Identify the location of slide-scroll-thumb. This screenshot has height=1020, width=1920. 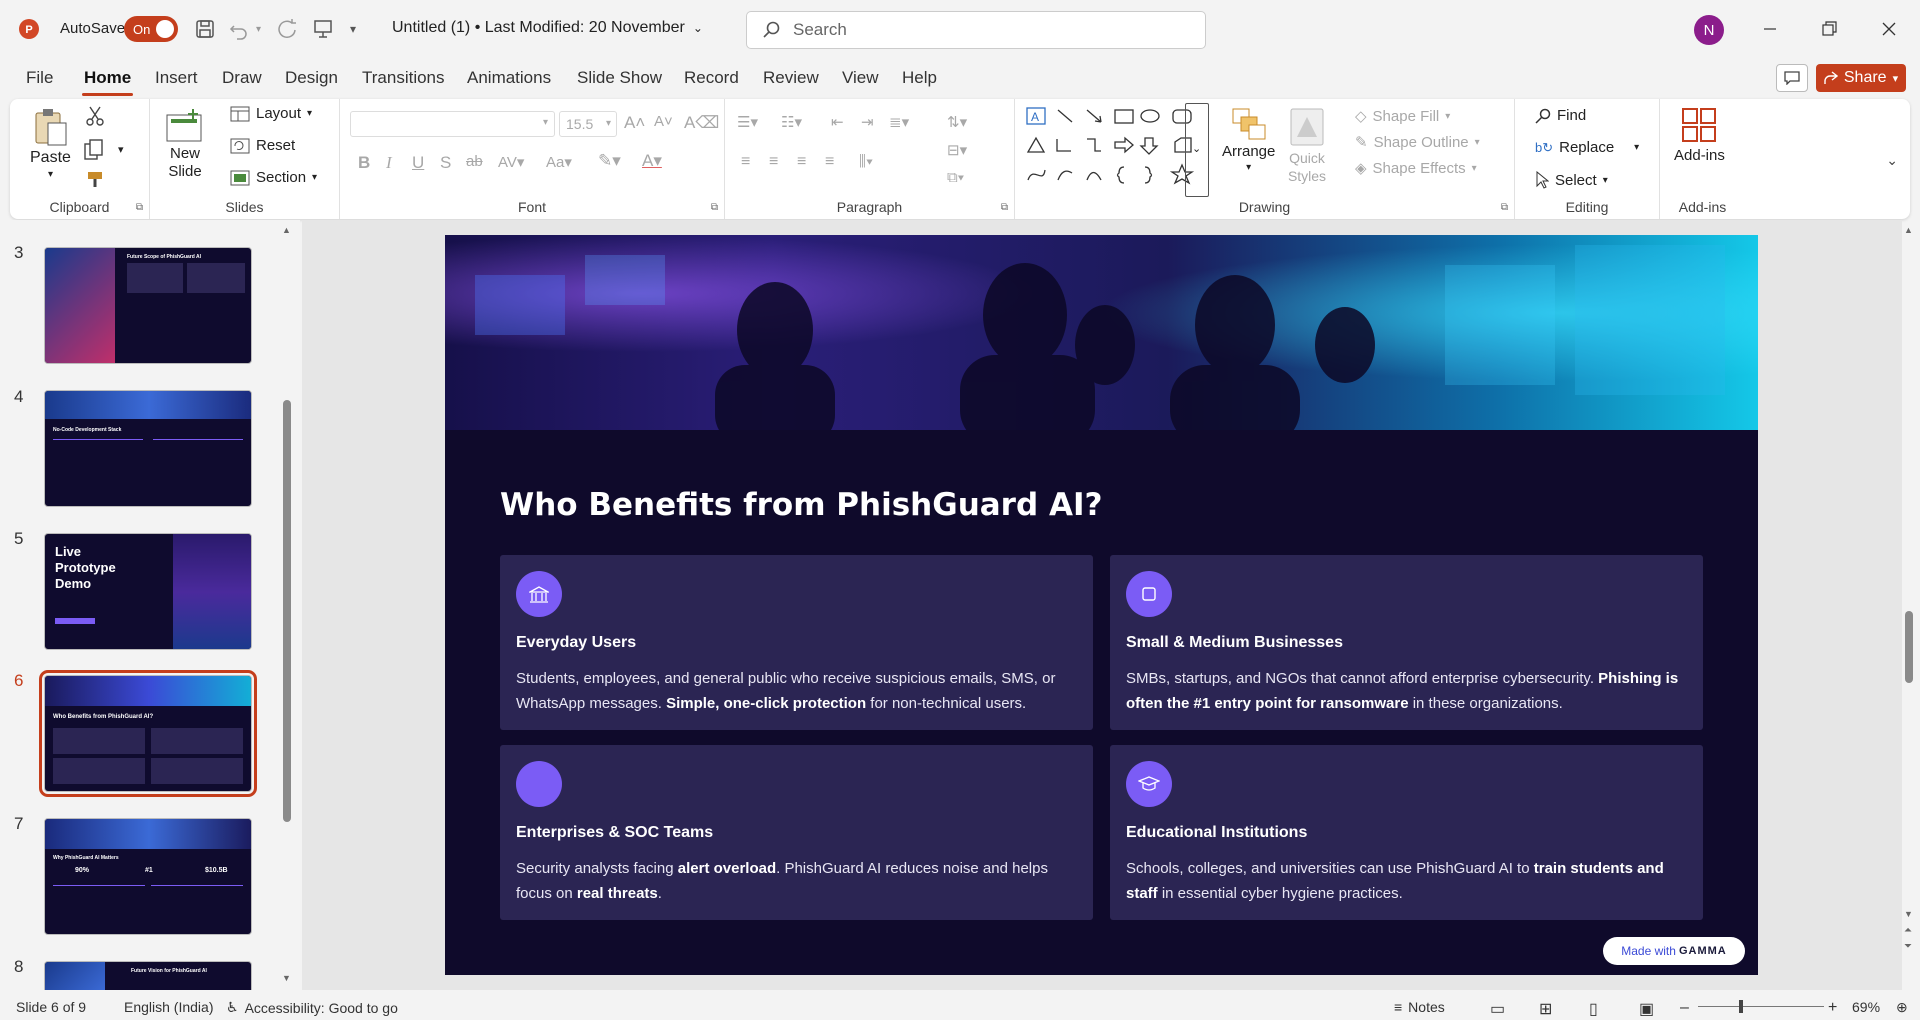
(1909, 647).